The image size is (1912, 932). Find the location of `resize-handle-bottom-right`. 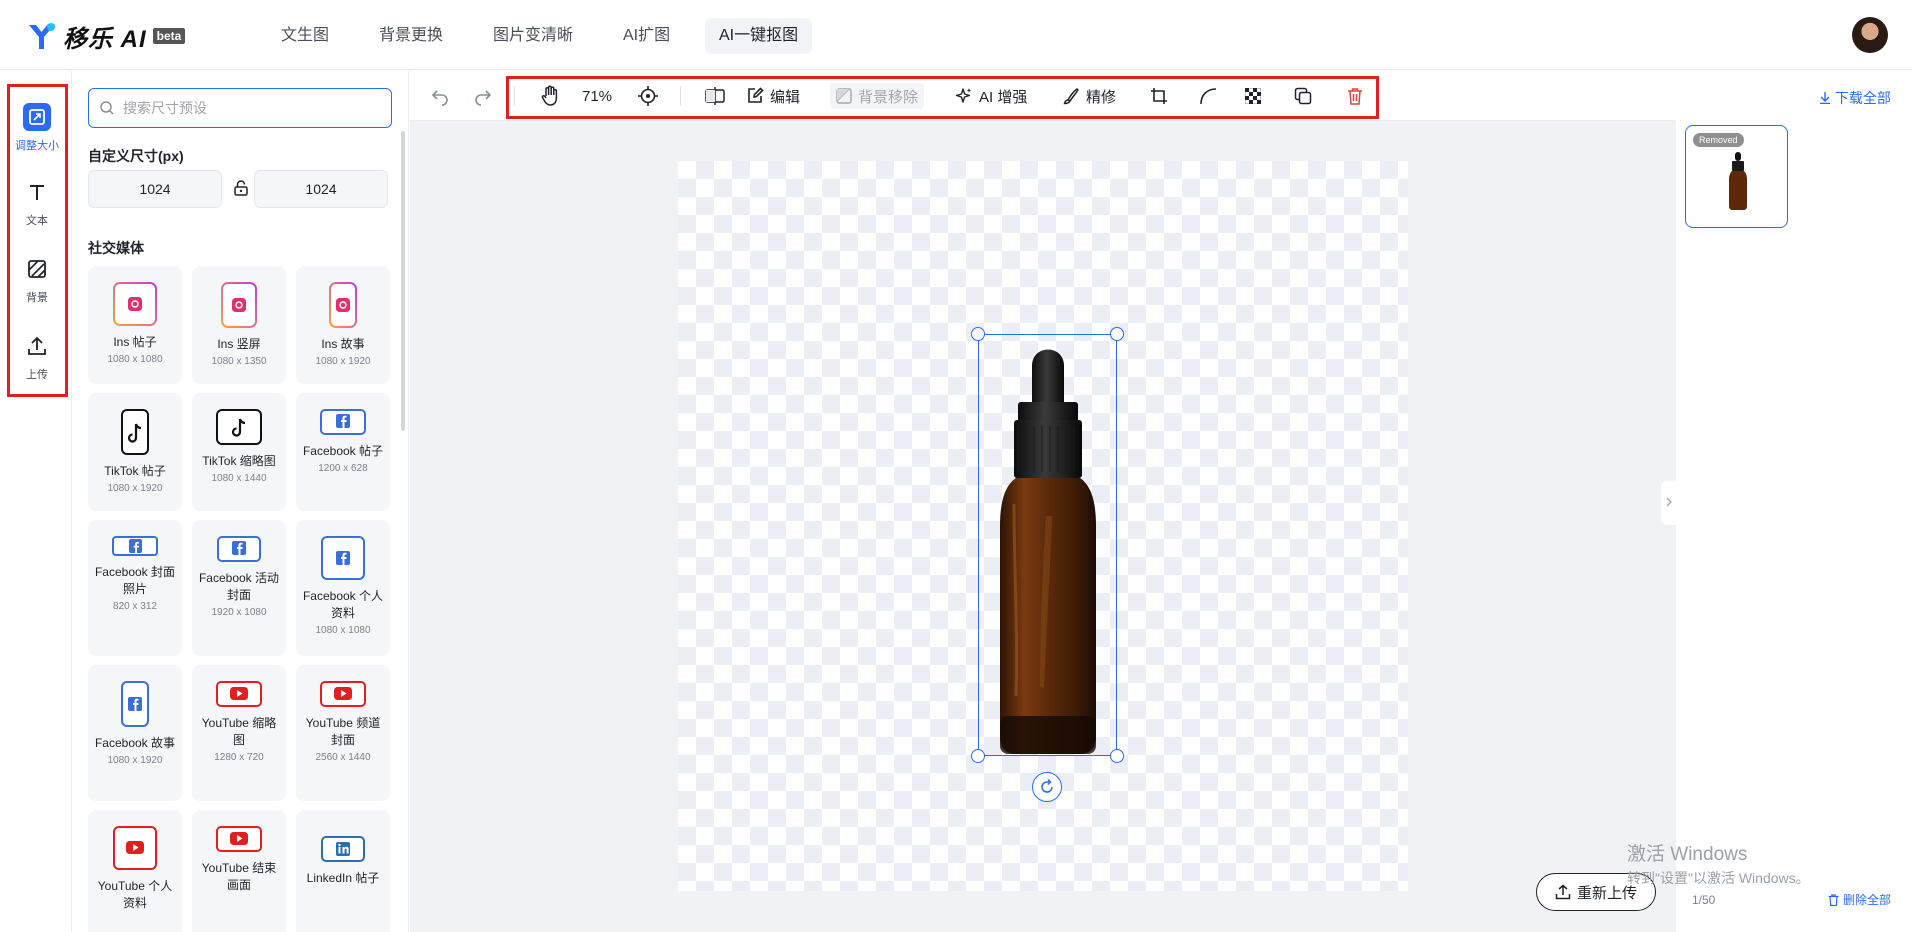

resize-handle-bottom-right is located at coordinates (1117, 756).